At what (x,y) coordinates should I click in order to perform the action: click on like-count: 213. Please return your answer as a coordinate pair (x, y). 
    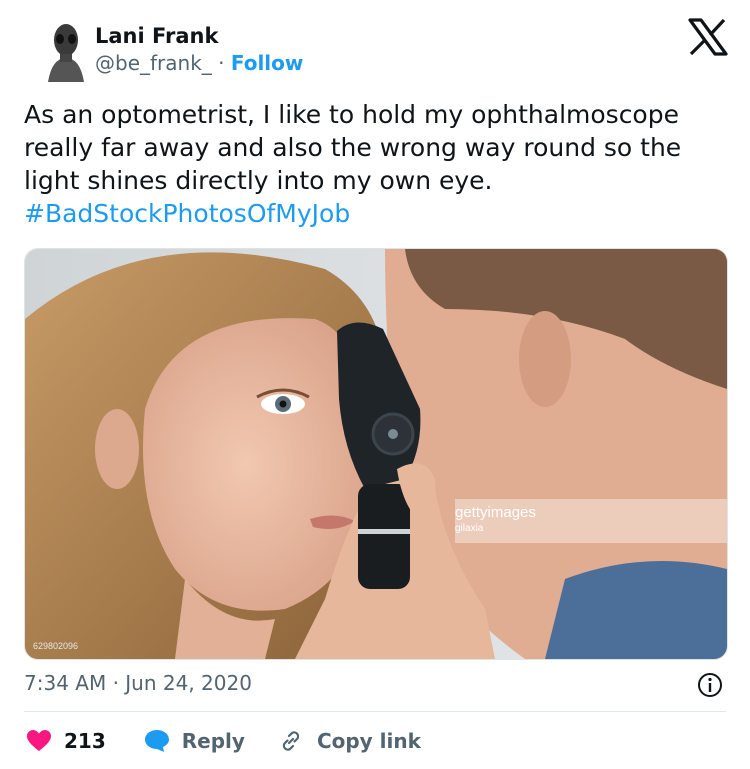
    Looking at the image, I should click on (85, 741).